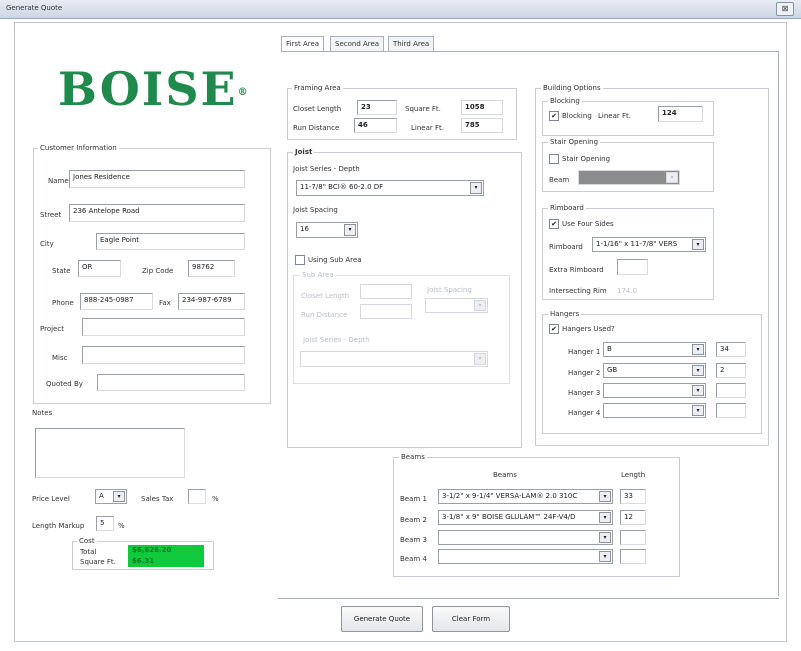 Image resolution: width=801 pixels, height=651 pixels. What do you see at coordinates (375, 125) in the screenshot?
I see `run-distance-field: 46` at bounding box center [375, 125].